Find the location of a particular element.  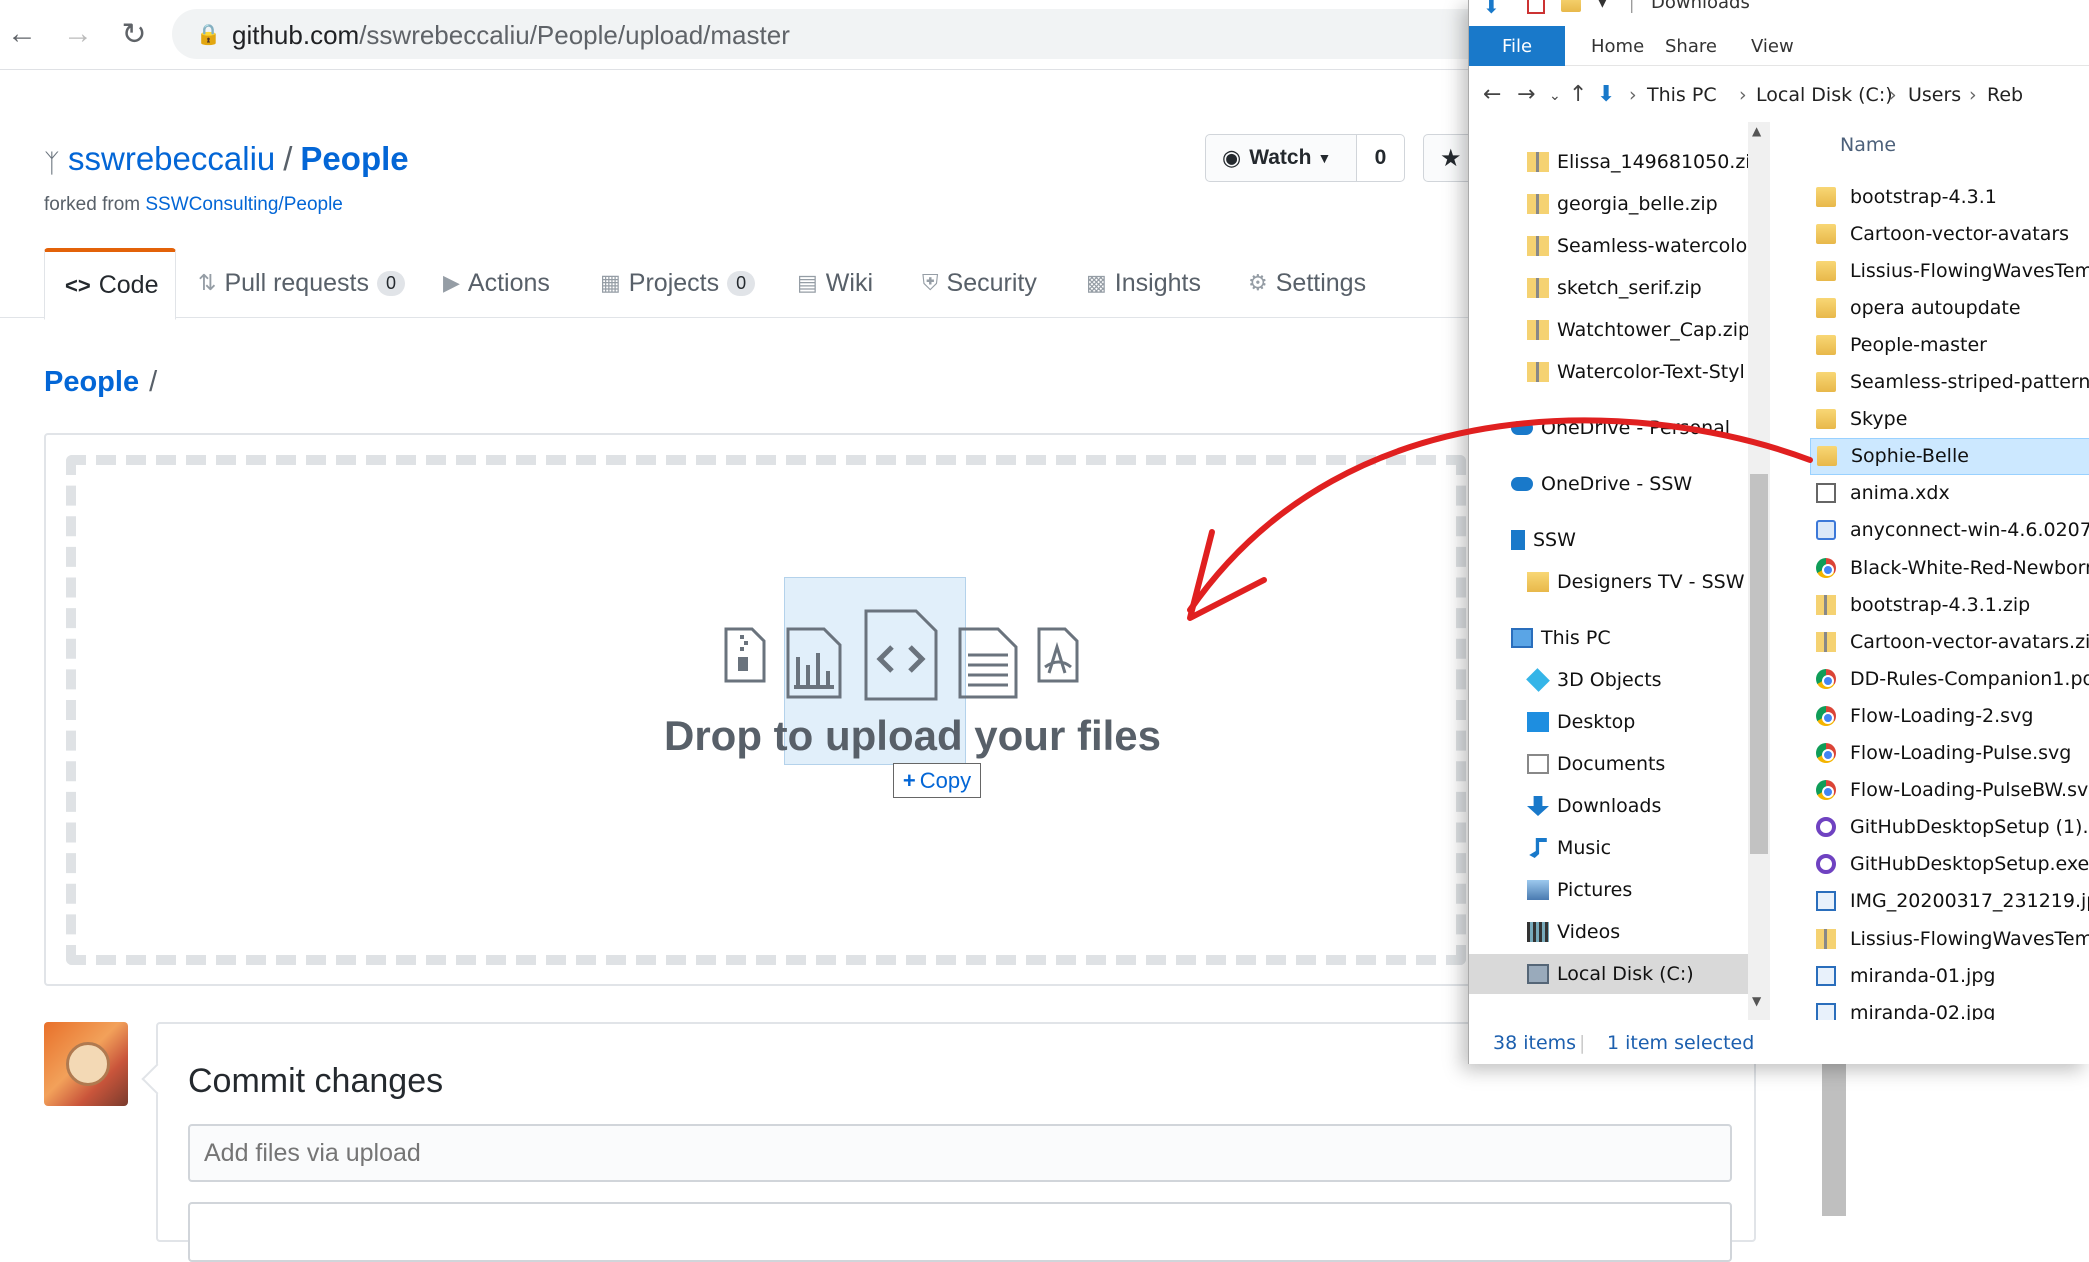

nav-item: Local Disk (C:) is located at coordinates (1619, 974).